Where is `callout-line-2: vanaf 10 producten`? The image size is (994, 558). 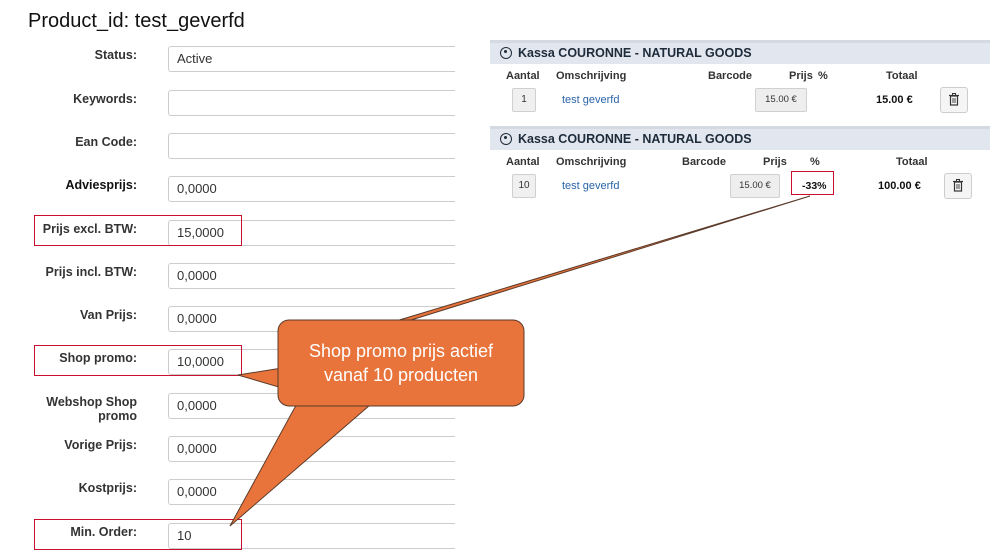 callout-line-2: vanaf 10 producten is located at coordinates (401, 375).